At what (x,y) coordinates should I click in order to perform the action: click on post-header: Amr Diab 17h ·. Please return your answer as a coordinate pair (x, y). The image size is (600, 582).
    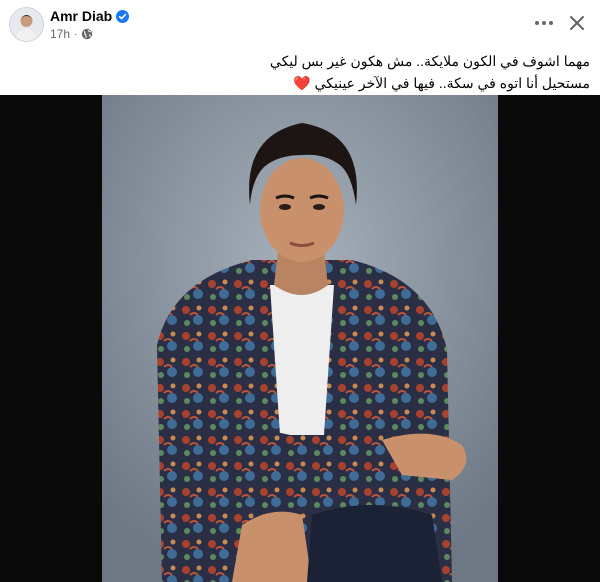
    Looking at the image, I should click on (300, 25).